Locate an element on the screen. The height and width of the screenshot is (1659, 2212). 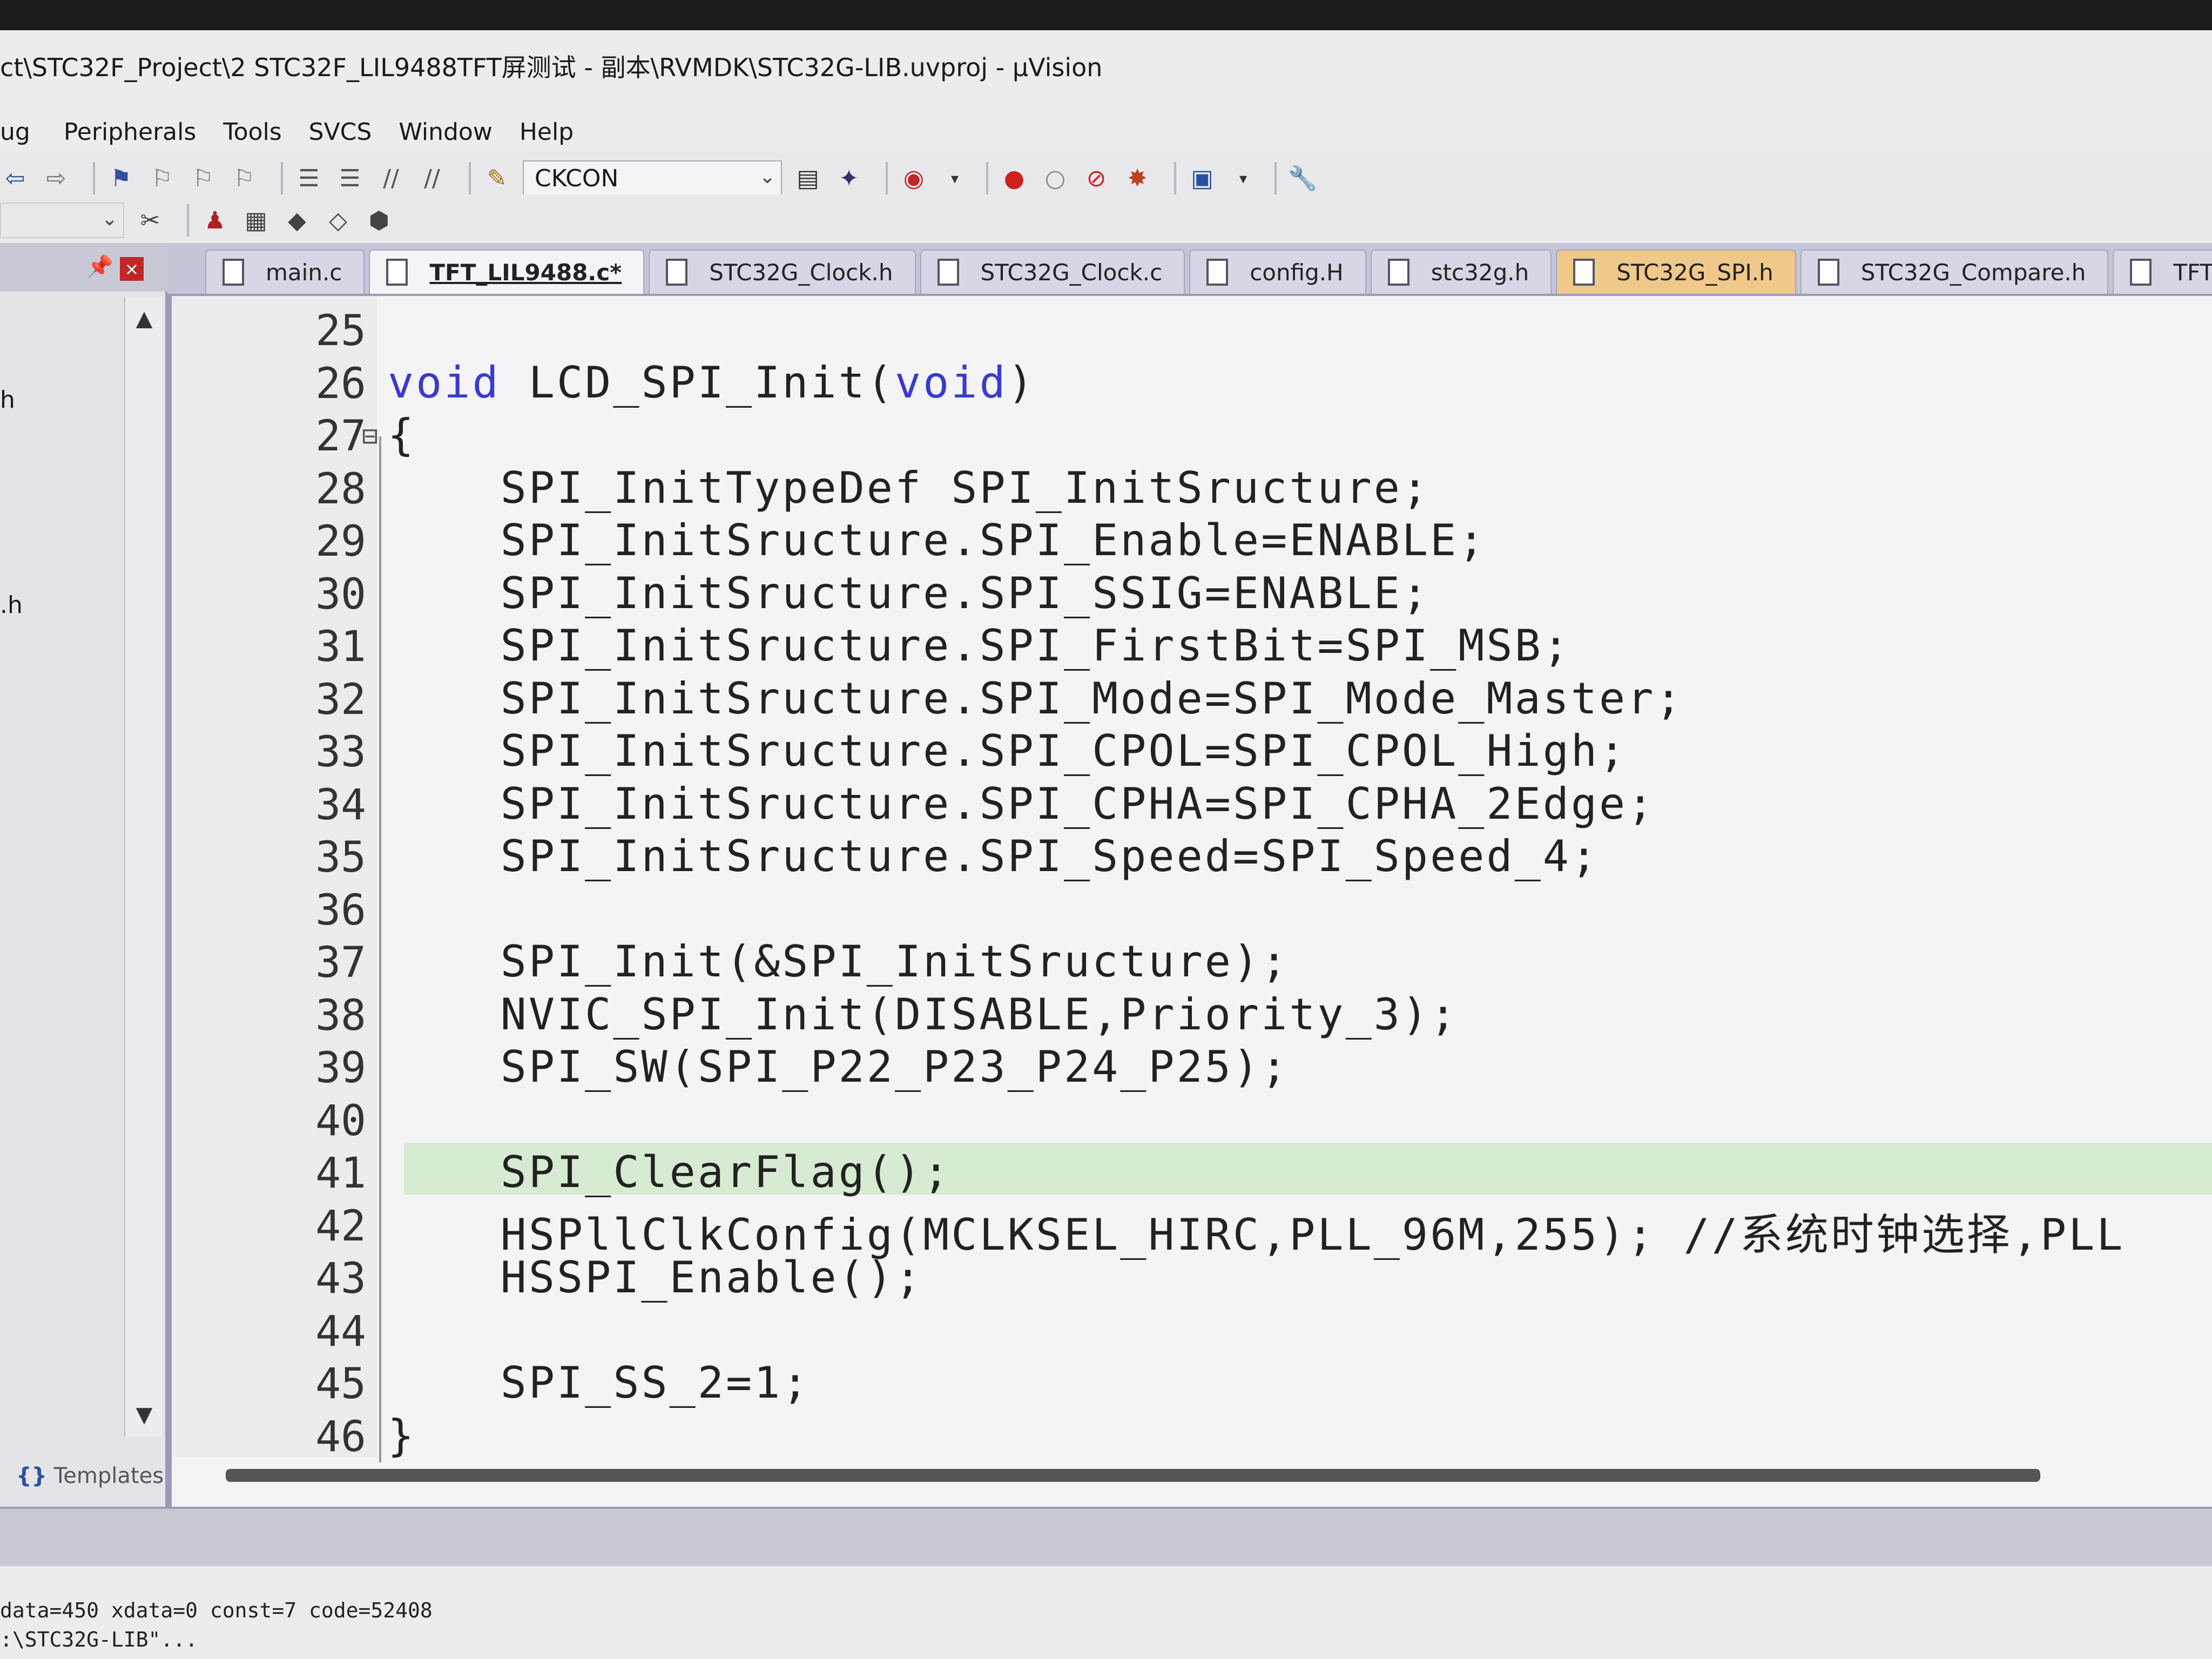
line-number: 45 is located at coordinates (340, 1384).